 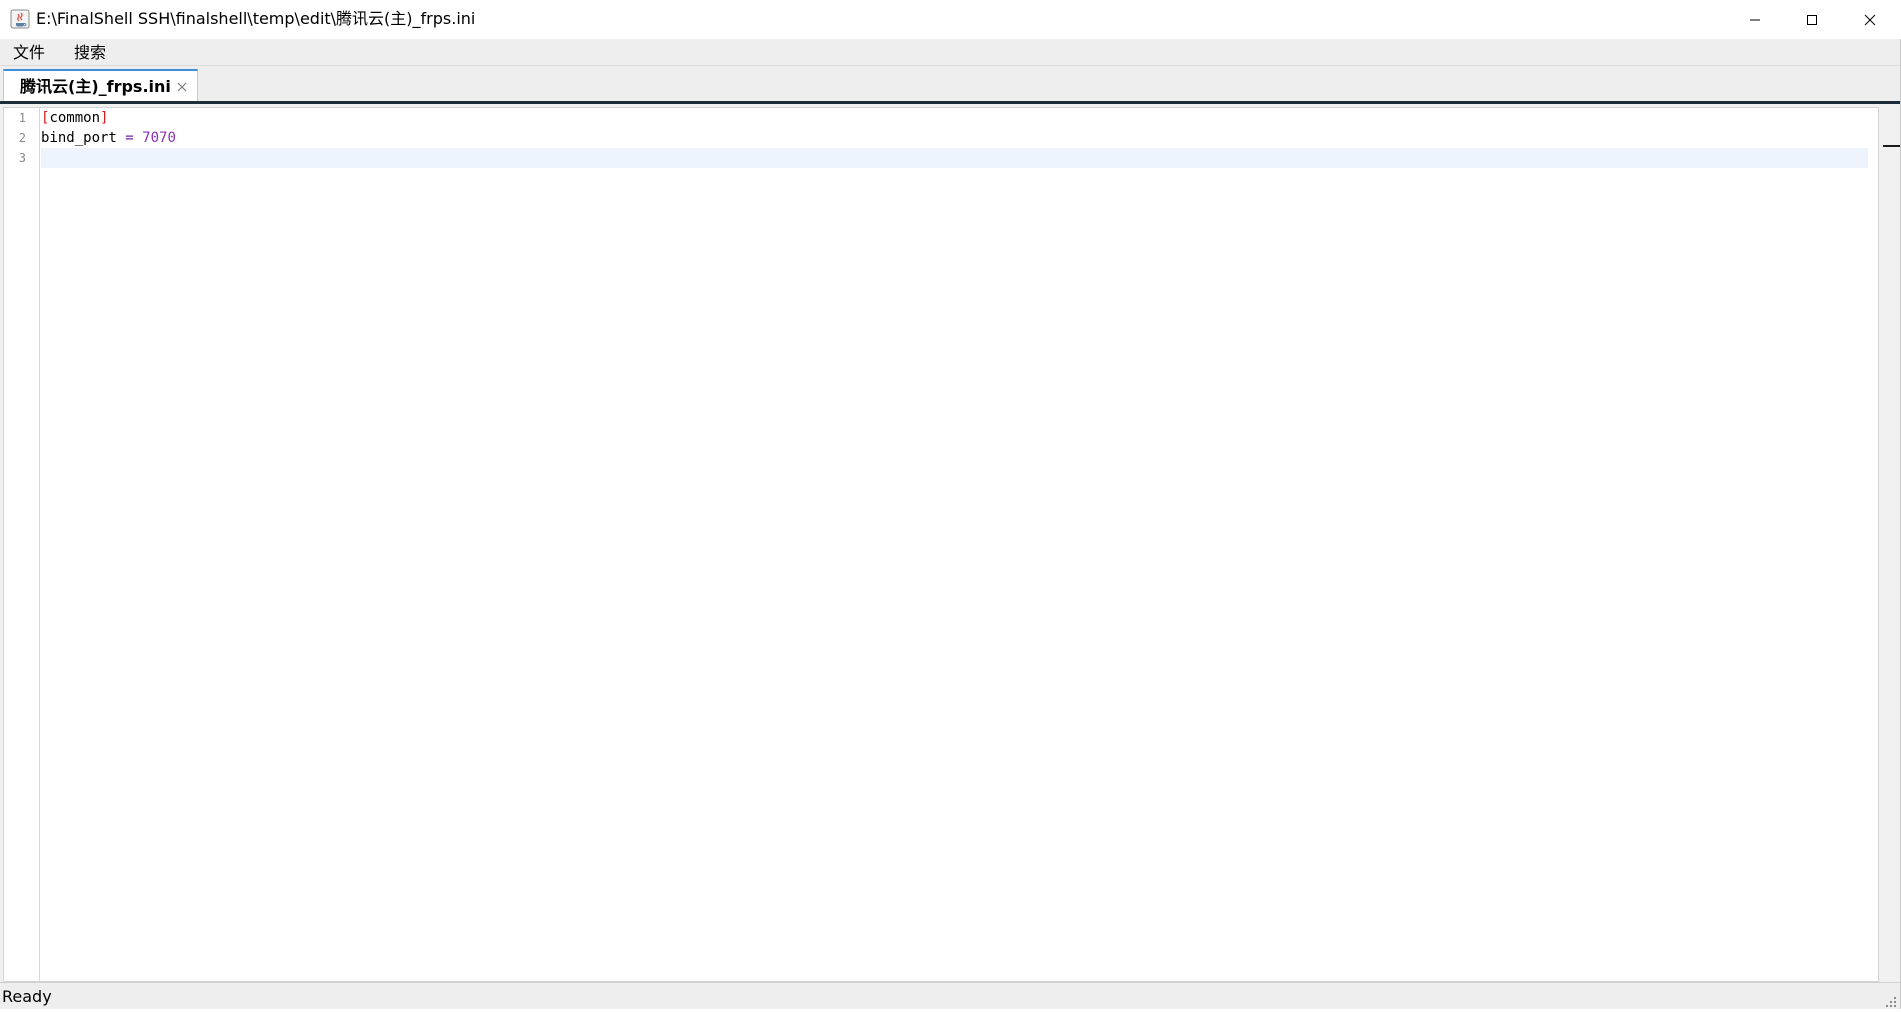 What do you see at coordinates (104, 118) in the screenshot?
I see `section-close-bracket: ]` at bounding box center [104, 118].